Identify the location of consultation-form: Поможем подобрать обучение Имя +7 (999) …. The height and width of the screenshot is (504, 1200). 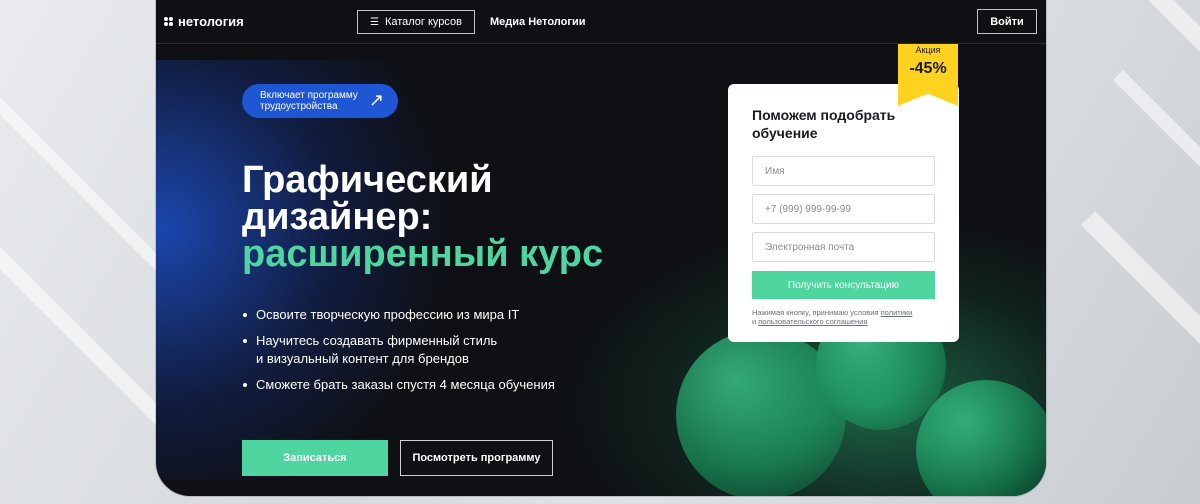
(843, 213).